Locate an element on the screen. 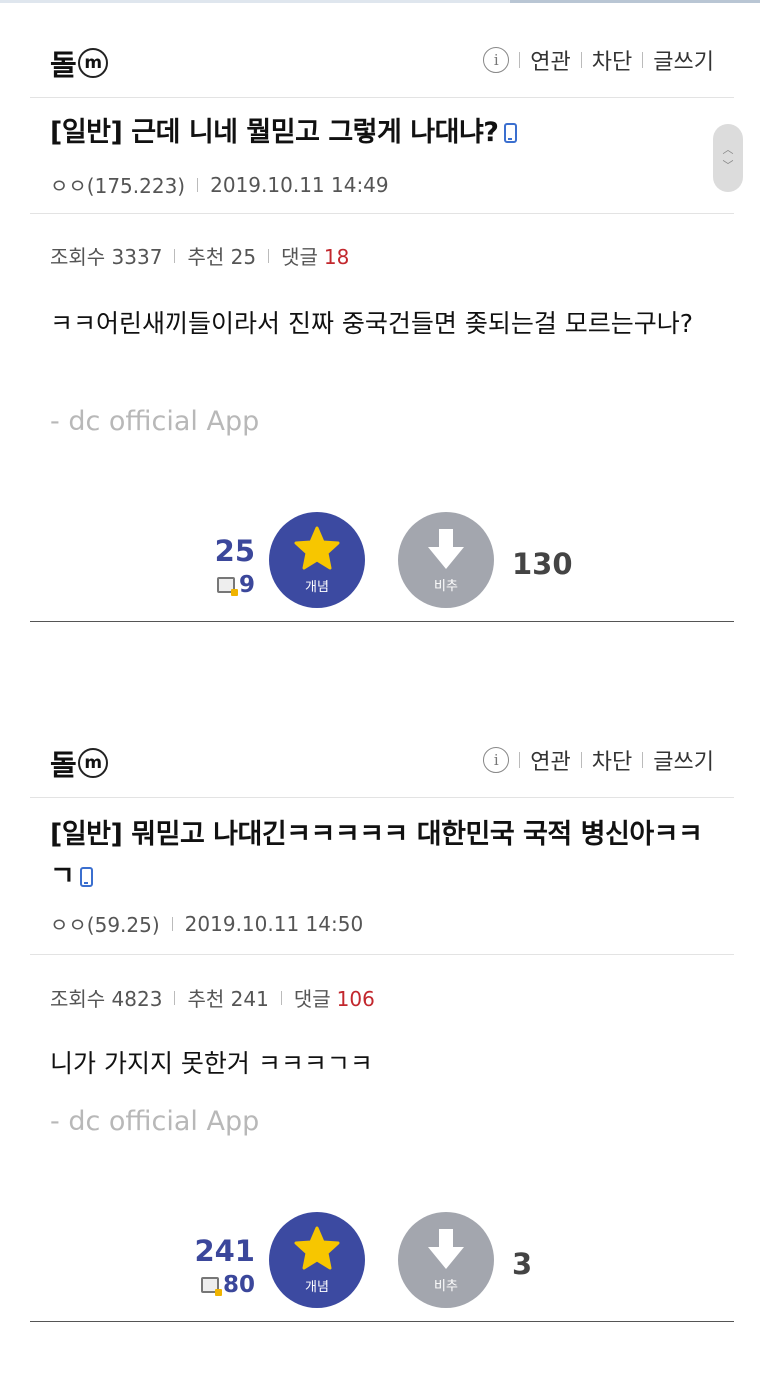 This screenshot has height=1393, width=760. downvote-count: 3 is located at coordinates (522, 1264).